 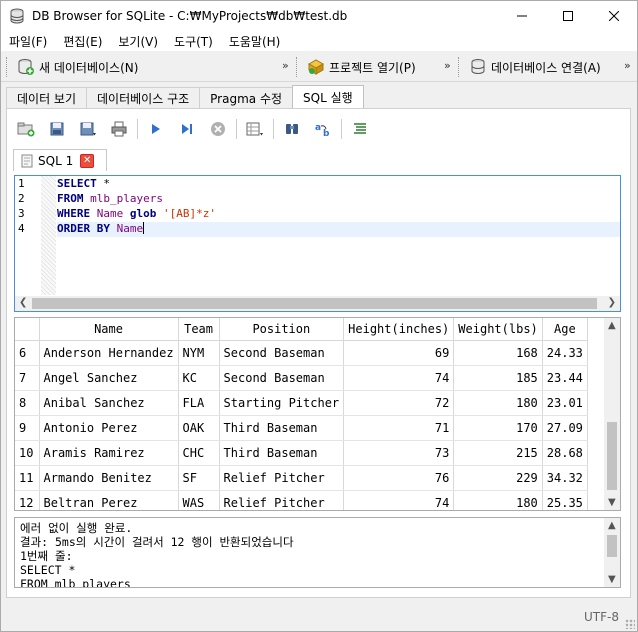 I want to click on cell-team: FLA, so click(x=199, y=403).